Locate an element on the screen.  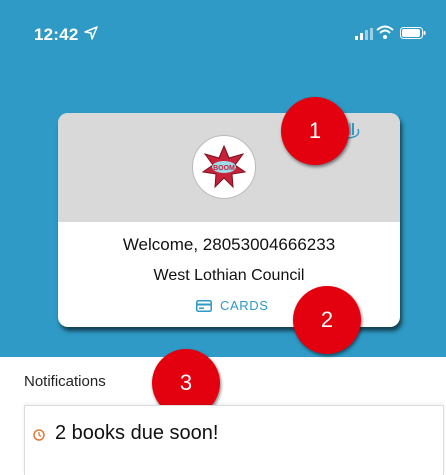
boom-logo-icon: BOOM is located at coordinates (224, 166).